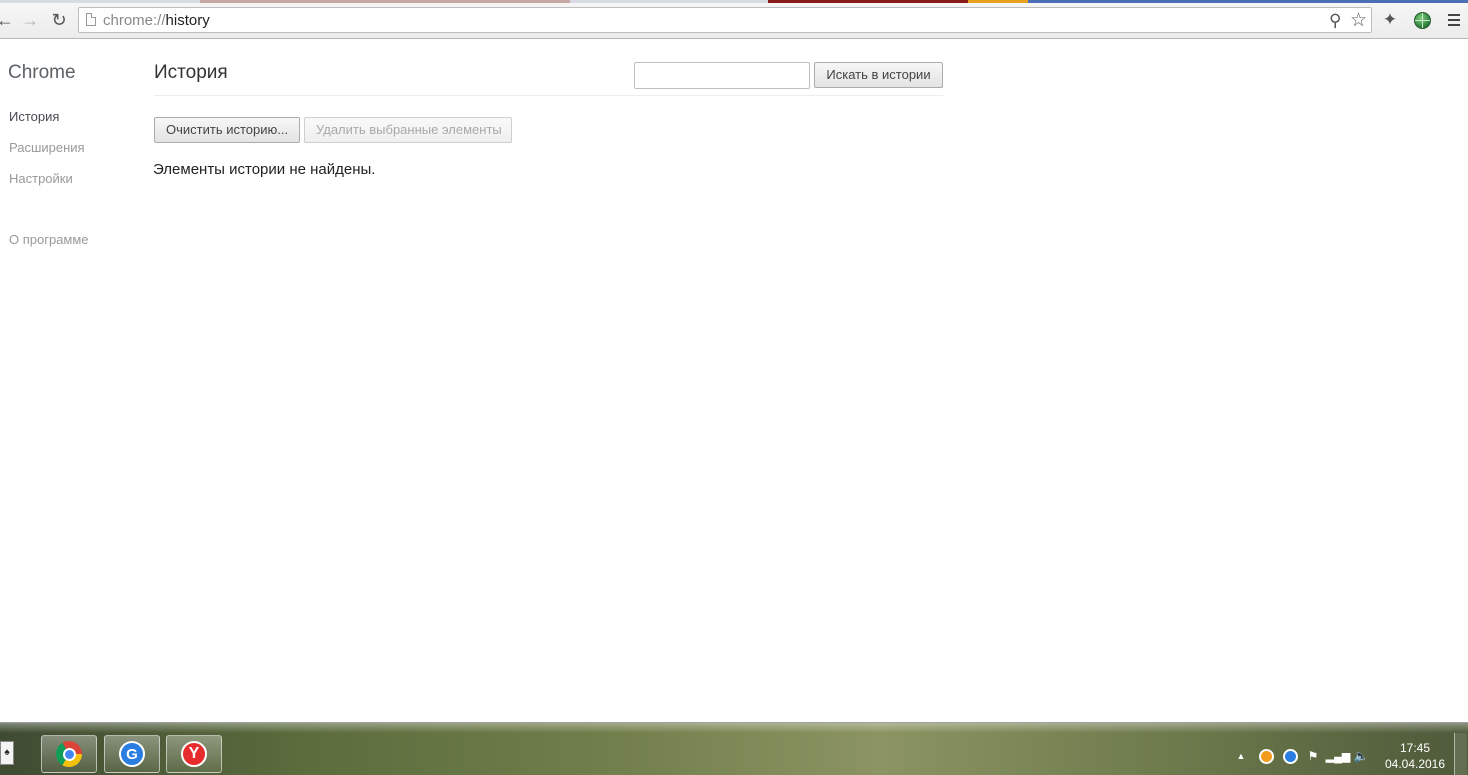  I want to click on g-app-icon: G, so click(132, 754).